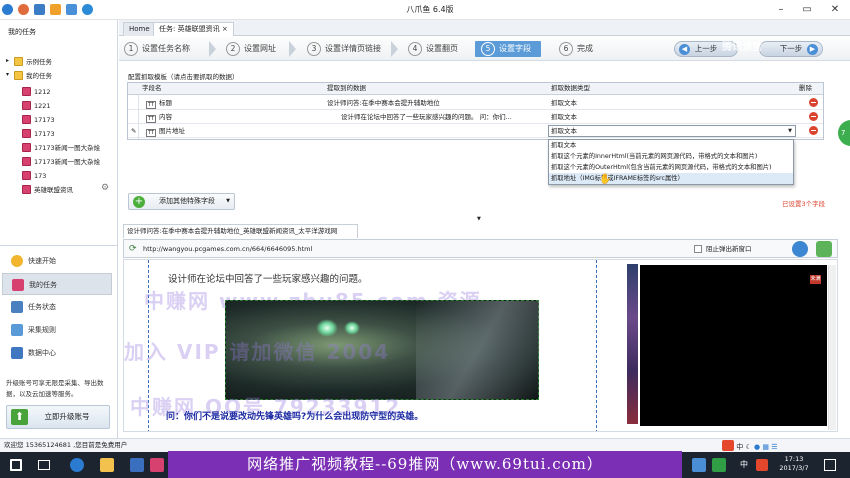  I want to click on col-field: 字段名, so click(152, 88).